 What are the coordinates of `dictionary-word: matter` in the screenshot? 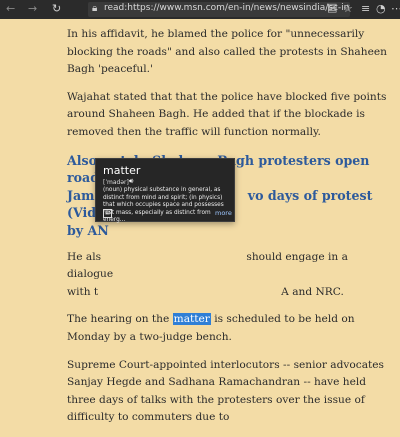 It's located at (122, 170).